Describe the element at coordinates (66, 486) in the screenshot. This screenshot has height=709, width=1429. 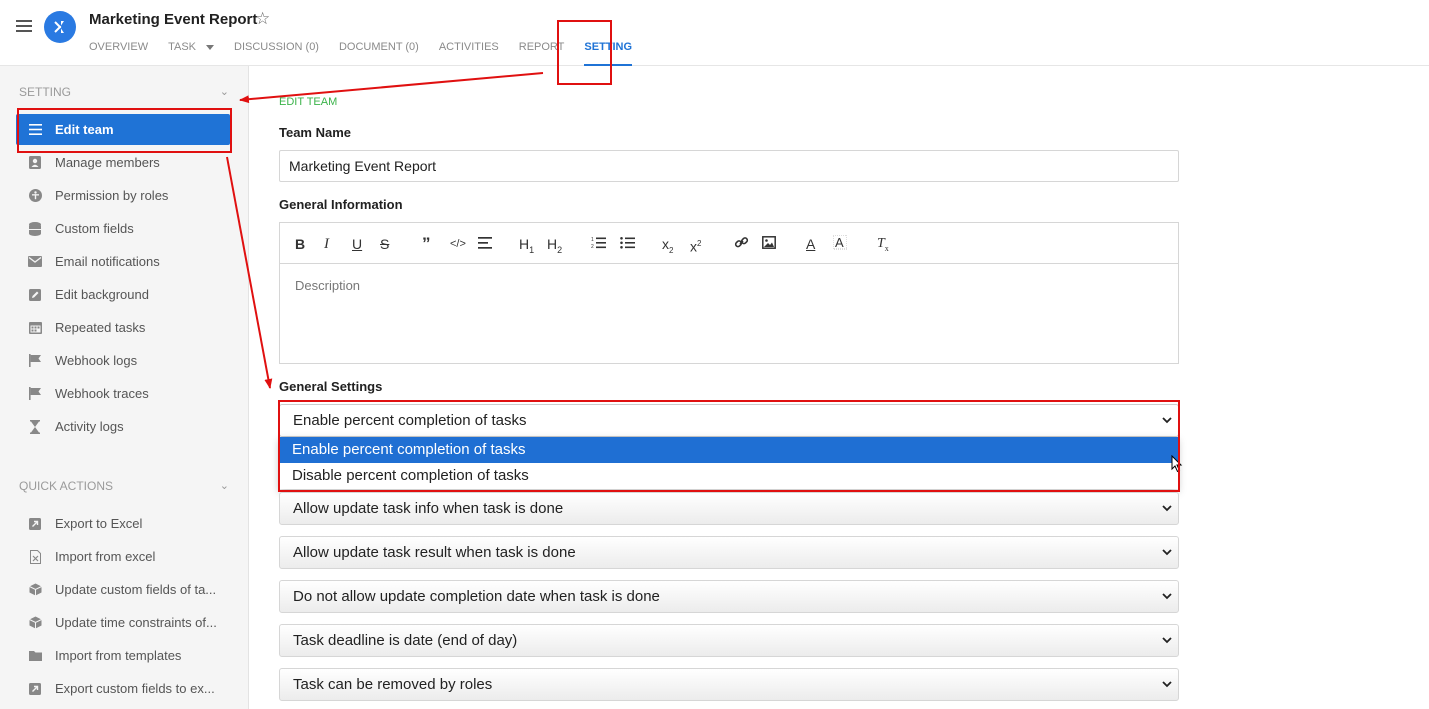
I see `quick-actions-title: QUICK ACTIONS` at that location.